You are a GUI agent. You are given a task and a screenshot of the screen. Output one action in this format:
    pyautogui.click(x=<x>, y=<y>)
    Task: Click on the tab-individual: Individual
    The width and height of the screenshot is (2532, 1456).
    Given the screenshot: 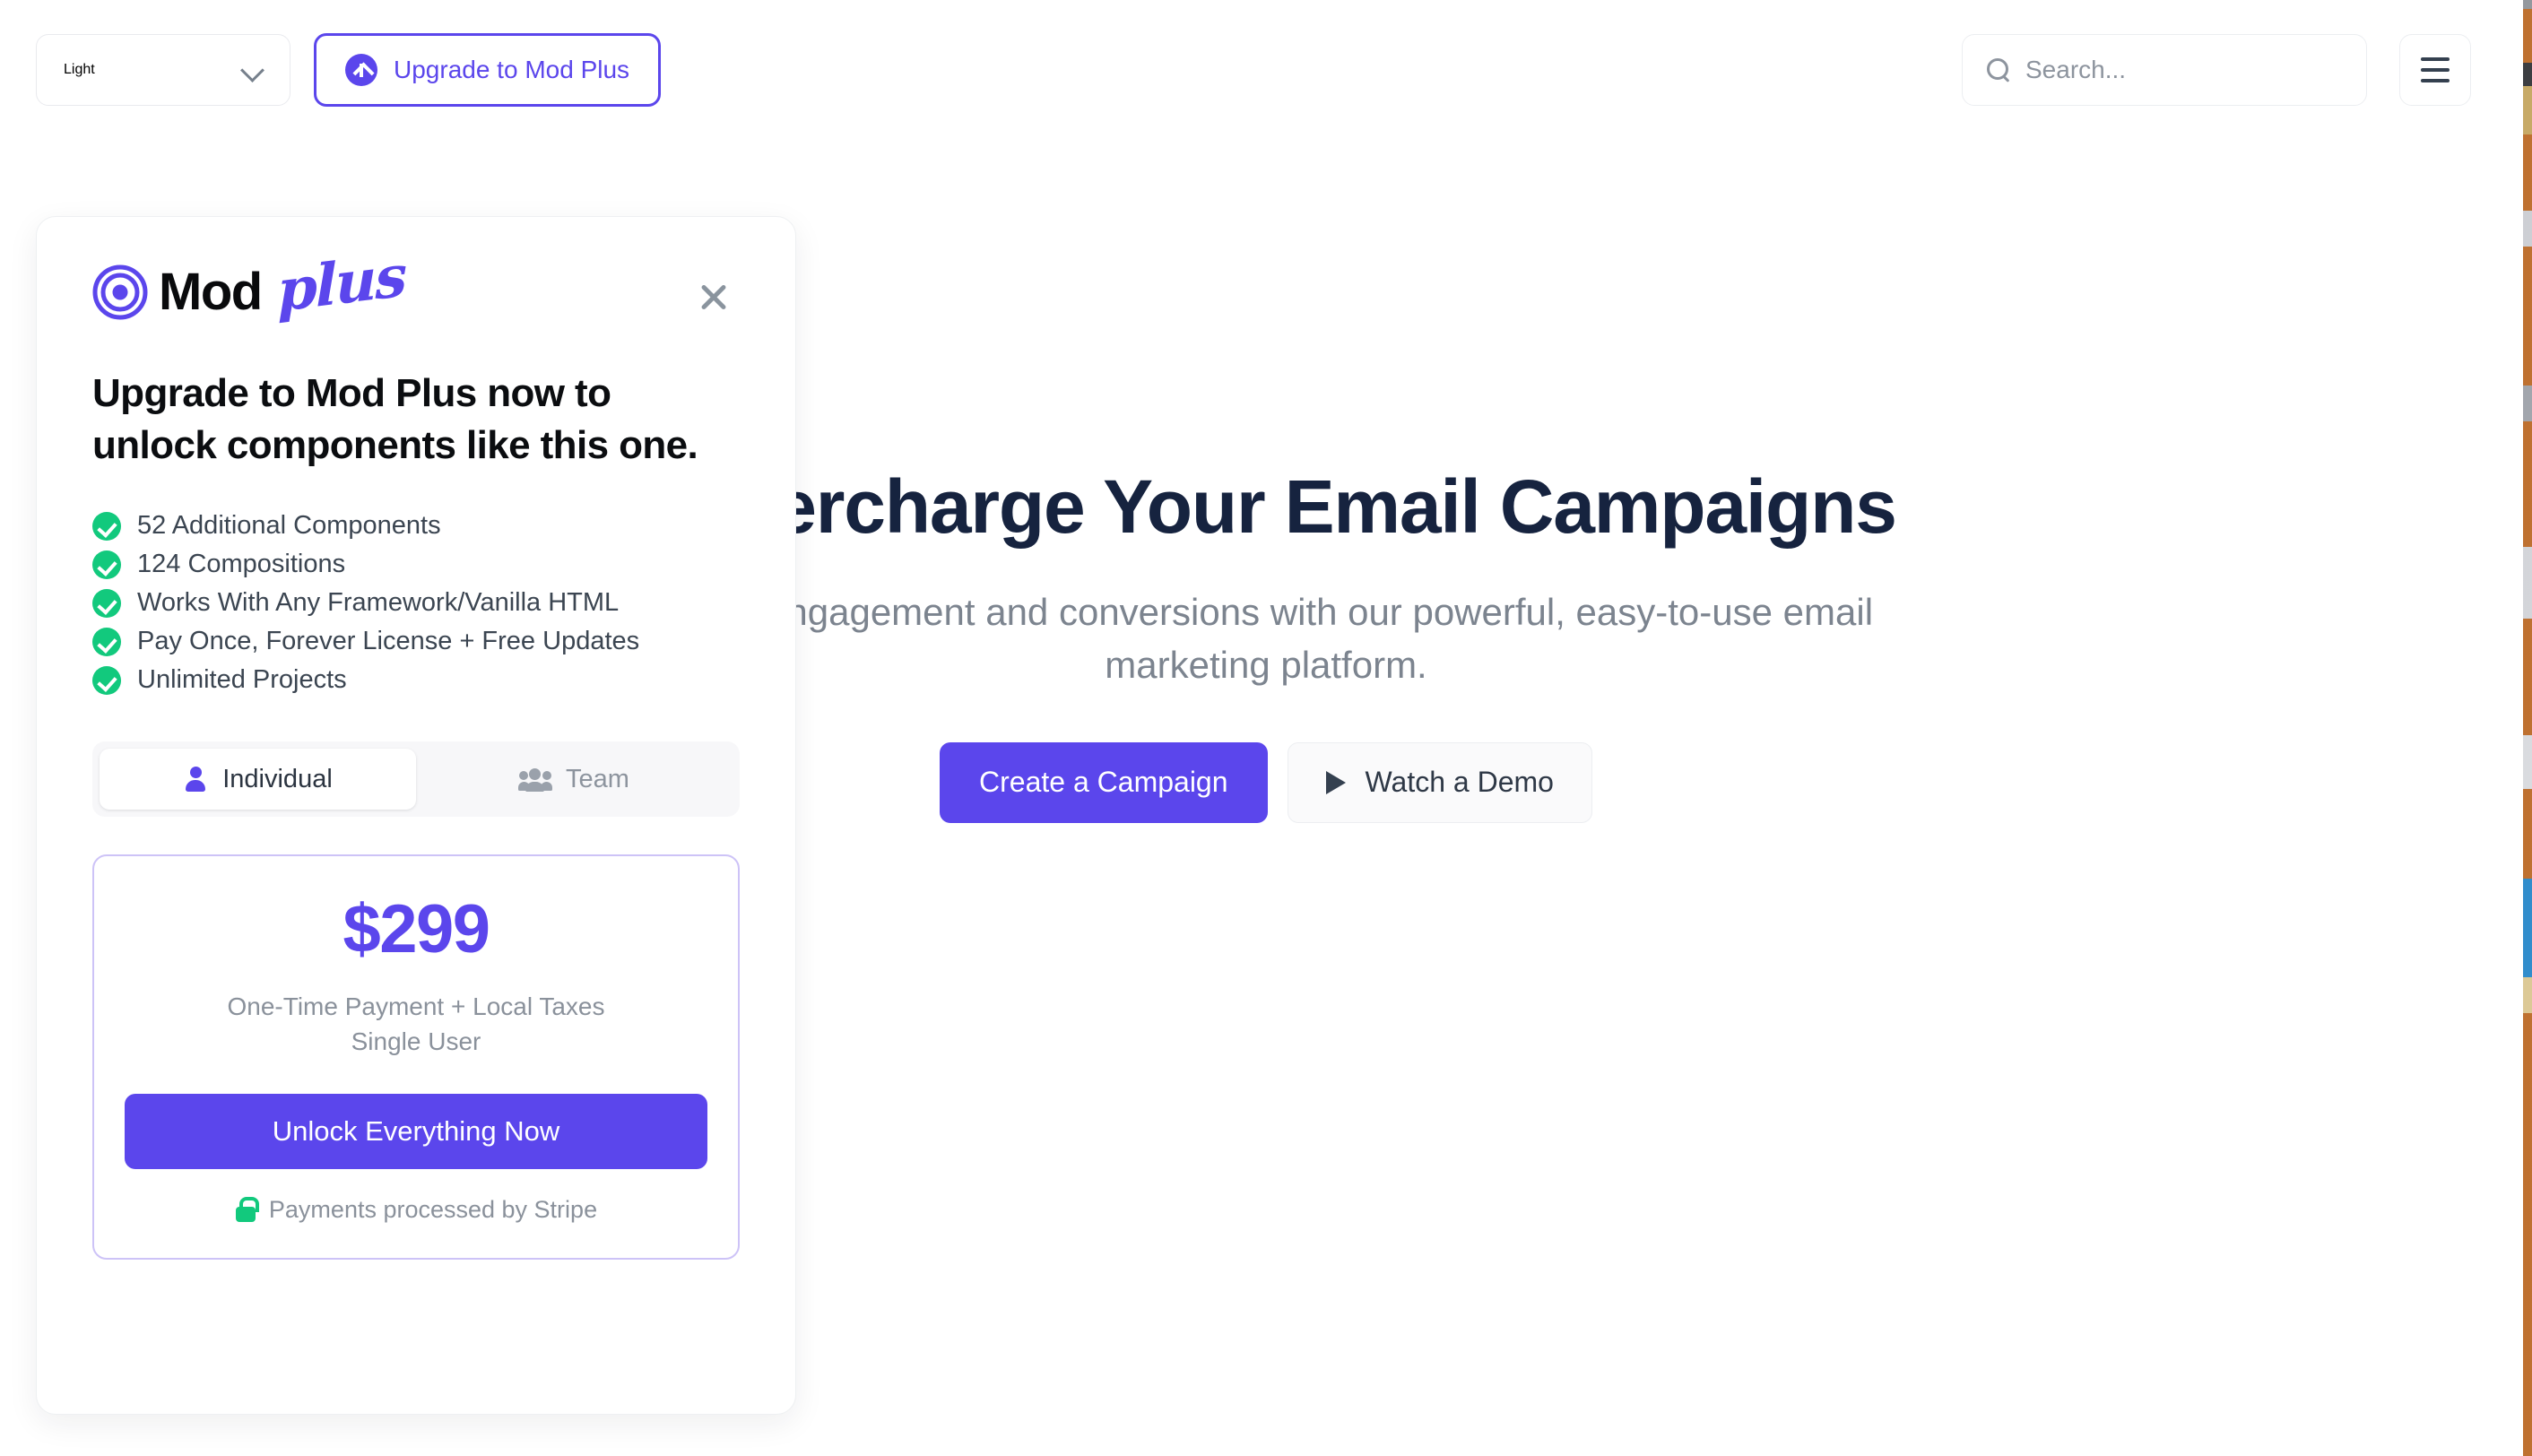 What is the action you would take?
    pyautogui.click(x=258, y=779)
    